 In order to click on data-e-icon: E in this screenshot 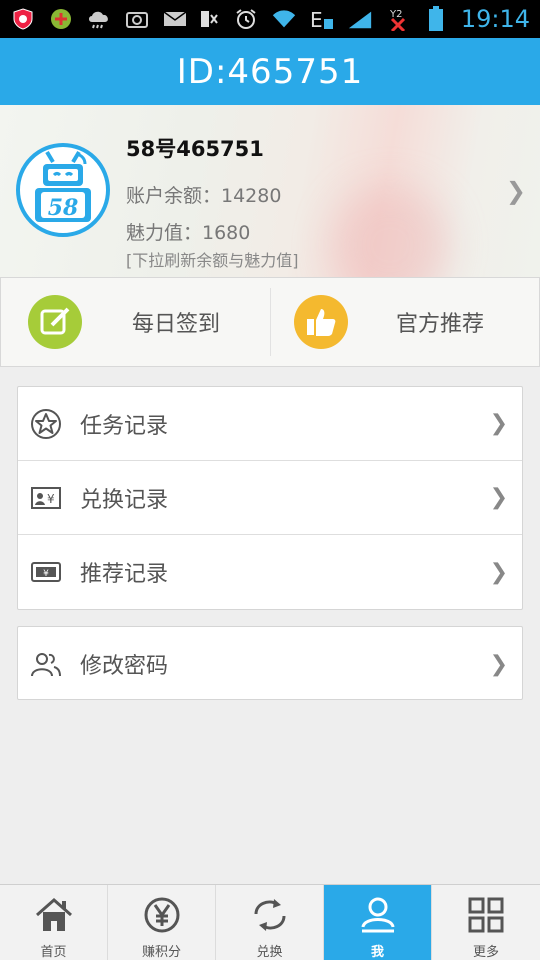, I will do `click(322, 19)`.